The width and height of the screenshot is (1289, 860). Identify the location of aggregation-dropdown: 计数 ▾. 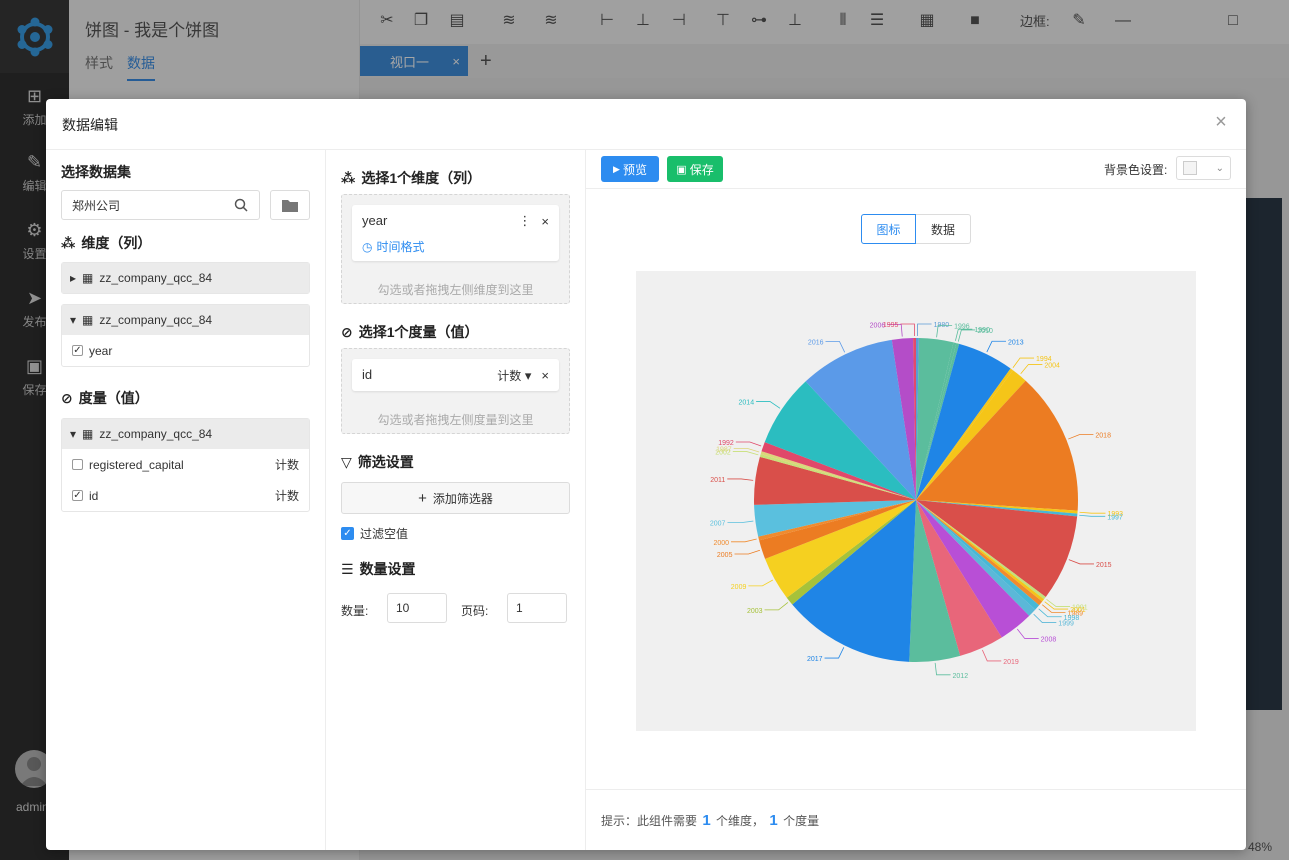
(514, 375).